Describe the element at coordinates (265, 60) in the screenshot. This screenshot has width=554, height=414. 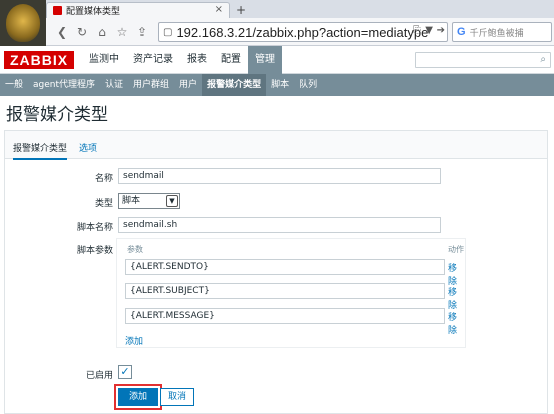
I see `main-menu-item: 管理` at that location.